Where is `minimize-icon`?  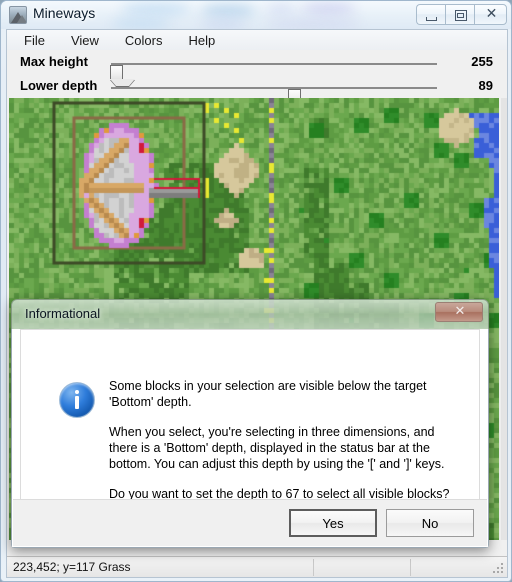
minimize-icon is located at coordinates (431, 19).